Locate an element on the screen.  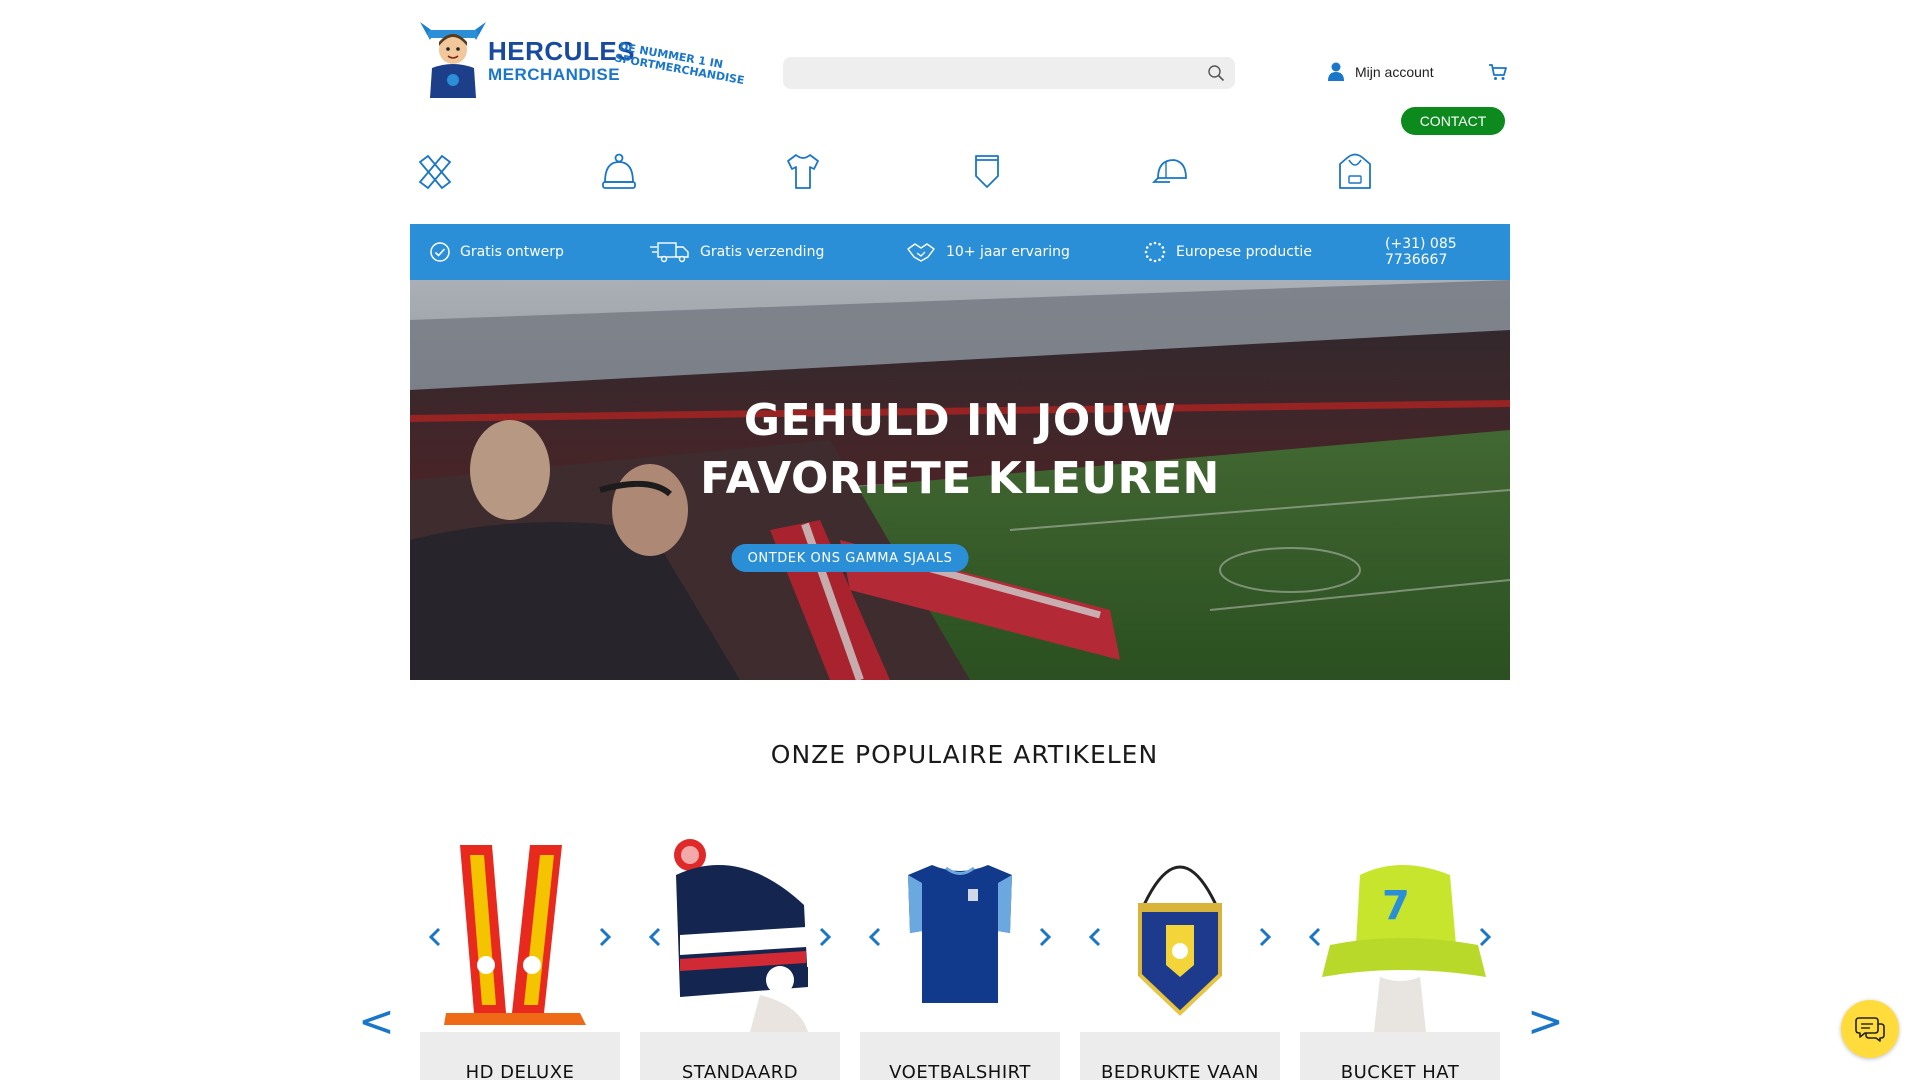
carousel-next-button: > is located at coordinates (1545, 1022).